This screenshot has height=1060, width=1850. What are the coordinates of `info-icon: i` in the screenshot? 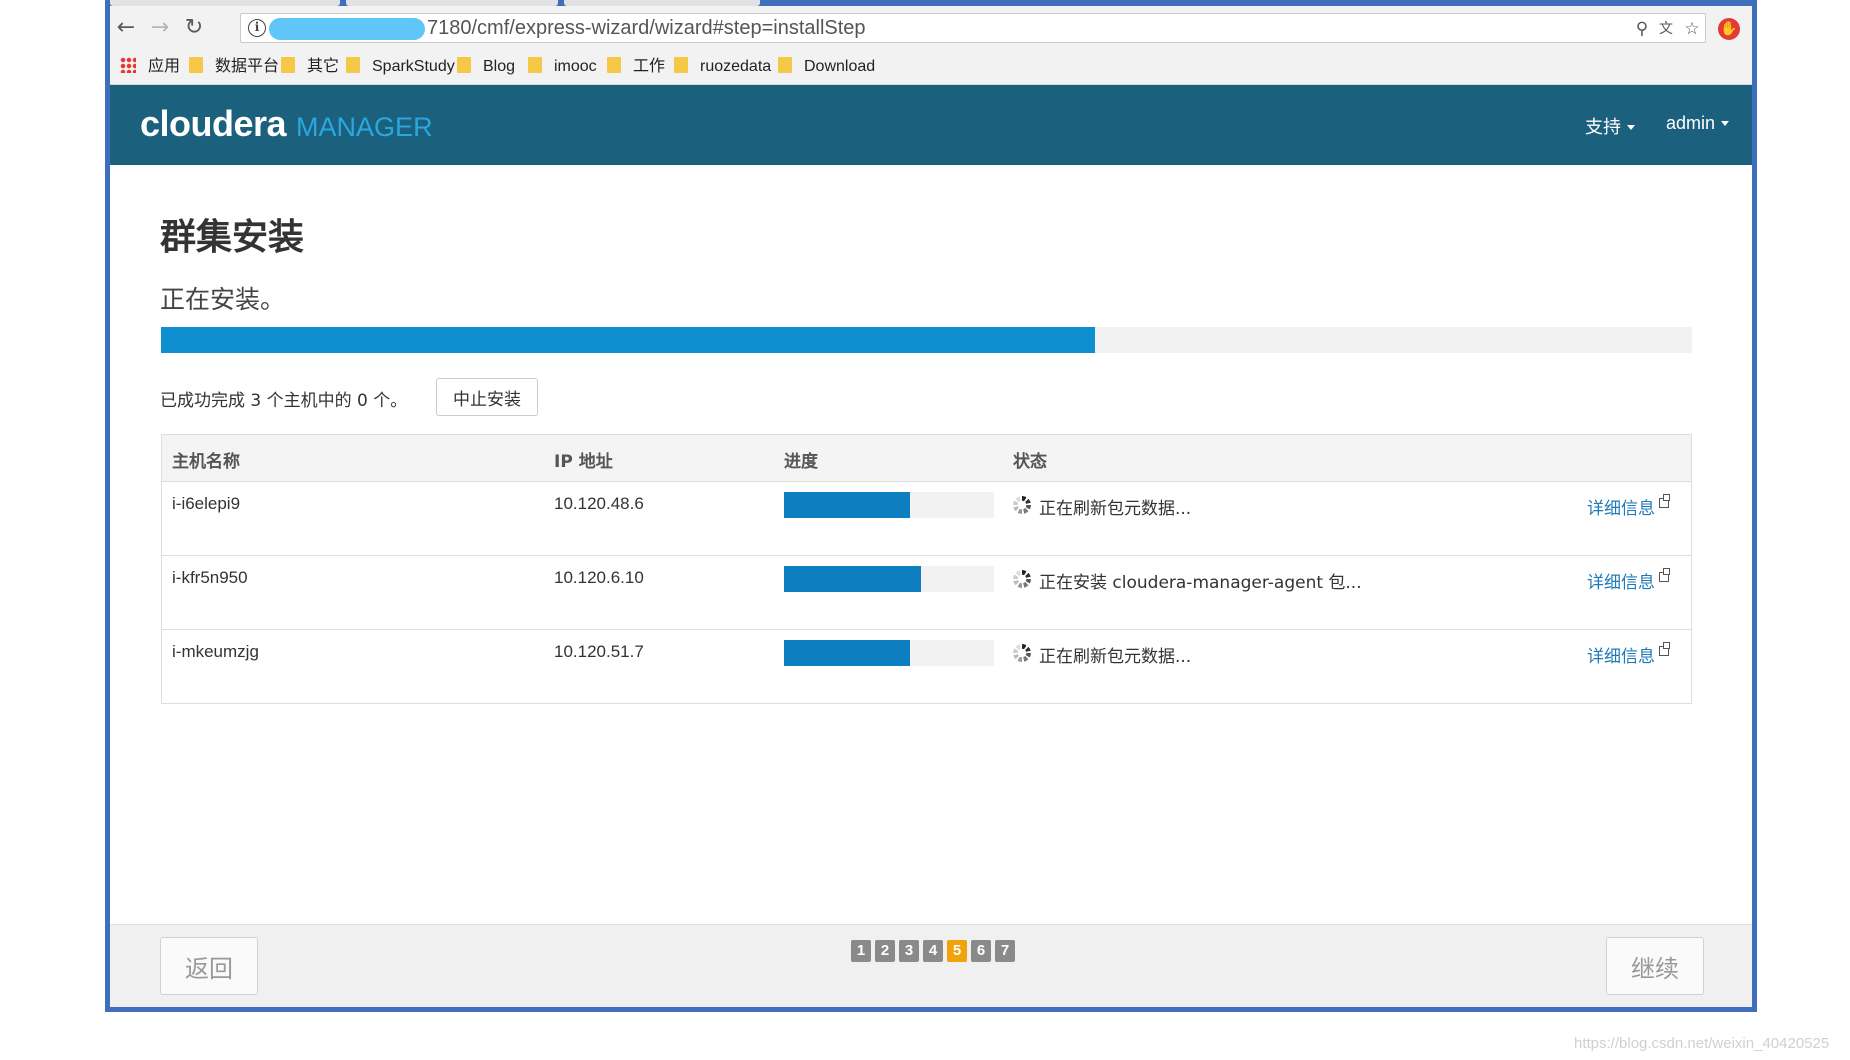 It's located at (257, 28).